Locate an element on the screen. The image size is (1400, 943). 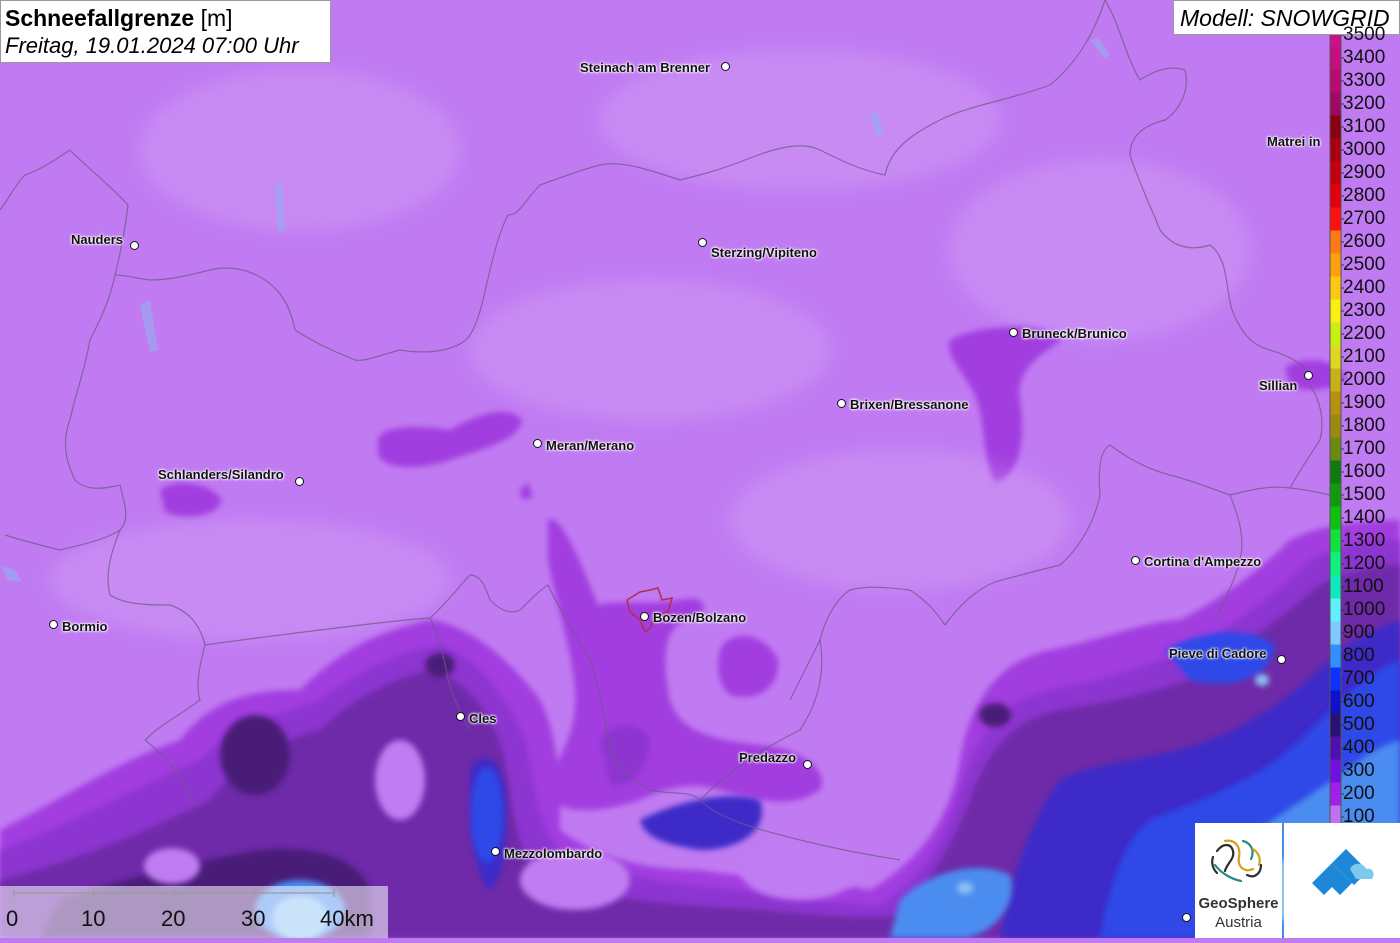
legend-label: 3400 is located at coordinates (1364, 57).